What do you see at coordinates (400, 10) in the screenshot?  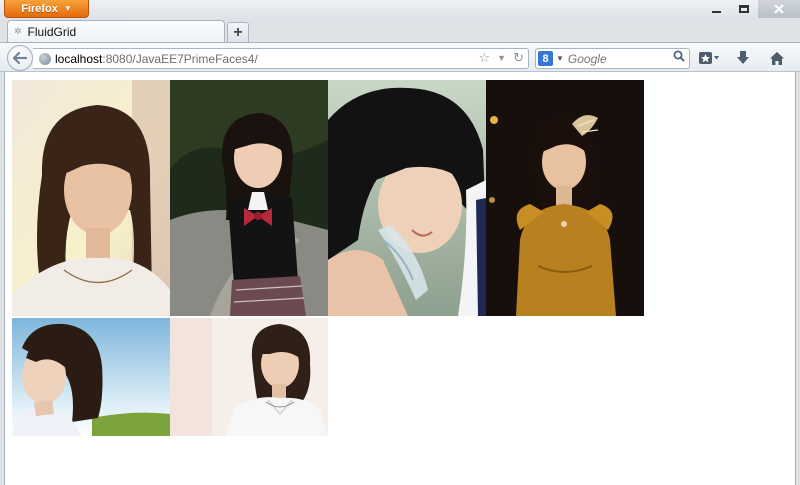 I see `window-titlebar: Firefox ▼` at bounding box center [400, 10].